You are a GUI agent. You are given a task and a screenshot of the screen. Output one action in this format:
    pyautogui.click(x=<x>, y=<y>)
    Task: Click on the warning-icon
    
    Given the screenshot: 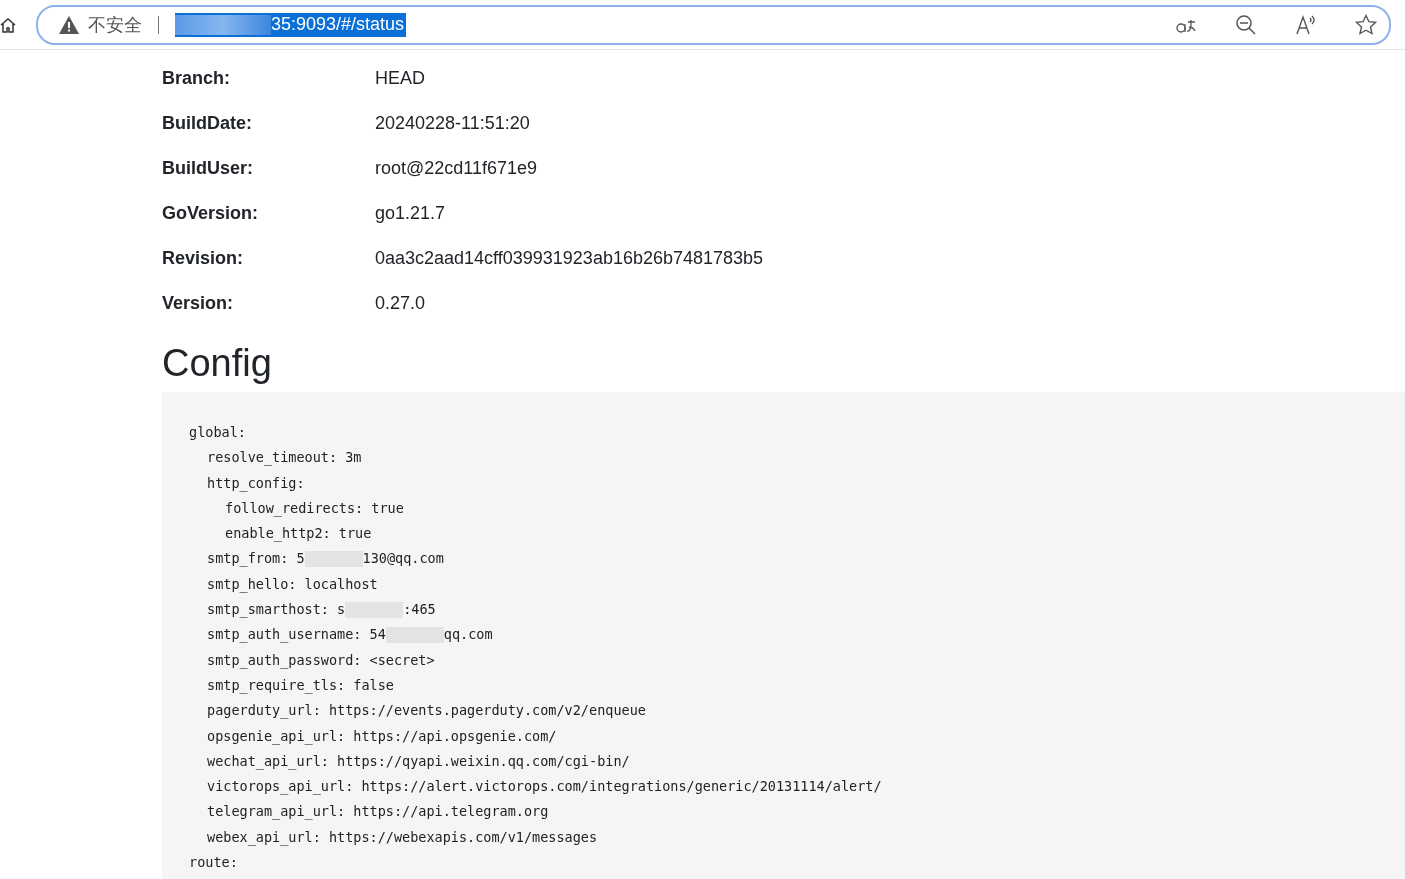 What is the action you would take?
    pyautogui.click(x=69, y=24)
    